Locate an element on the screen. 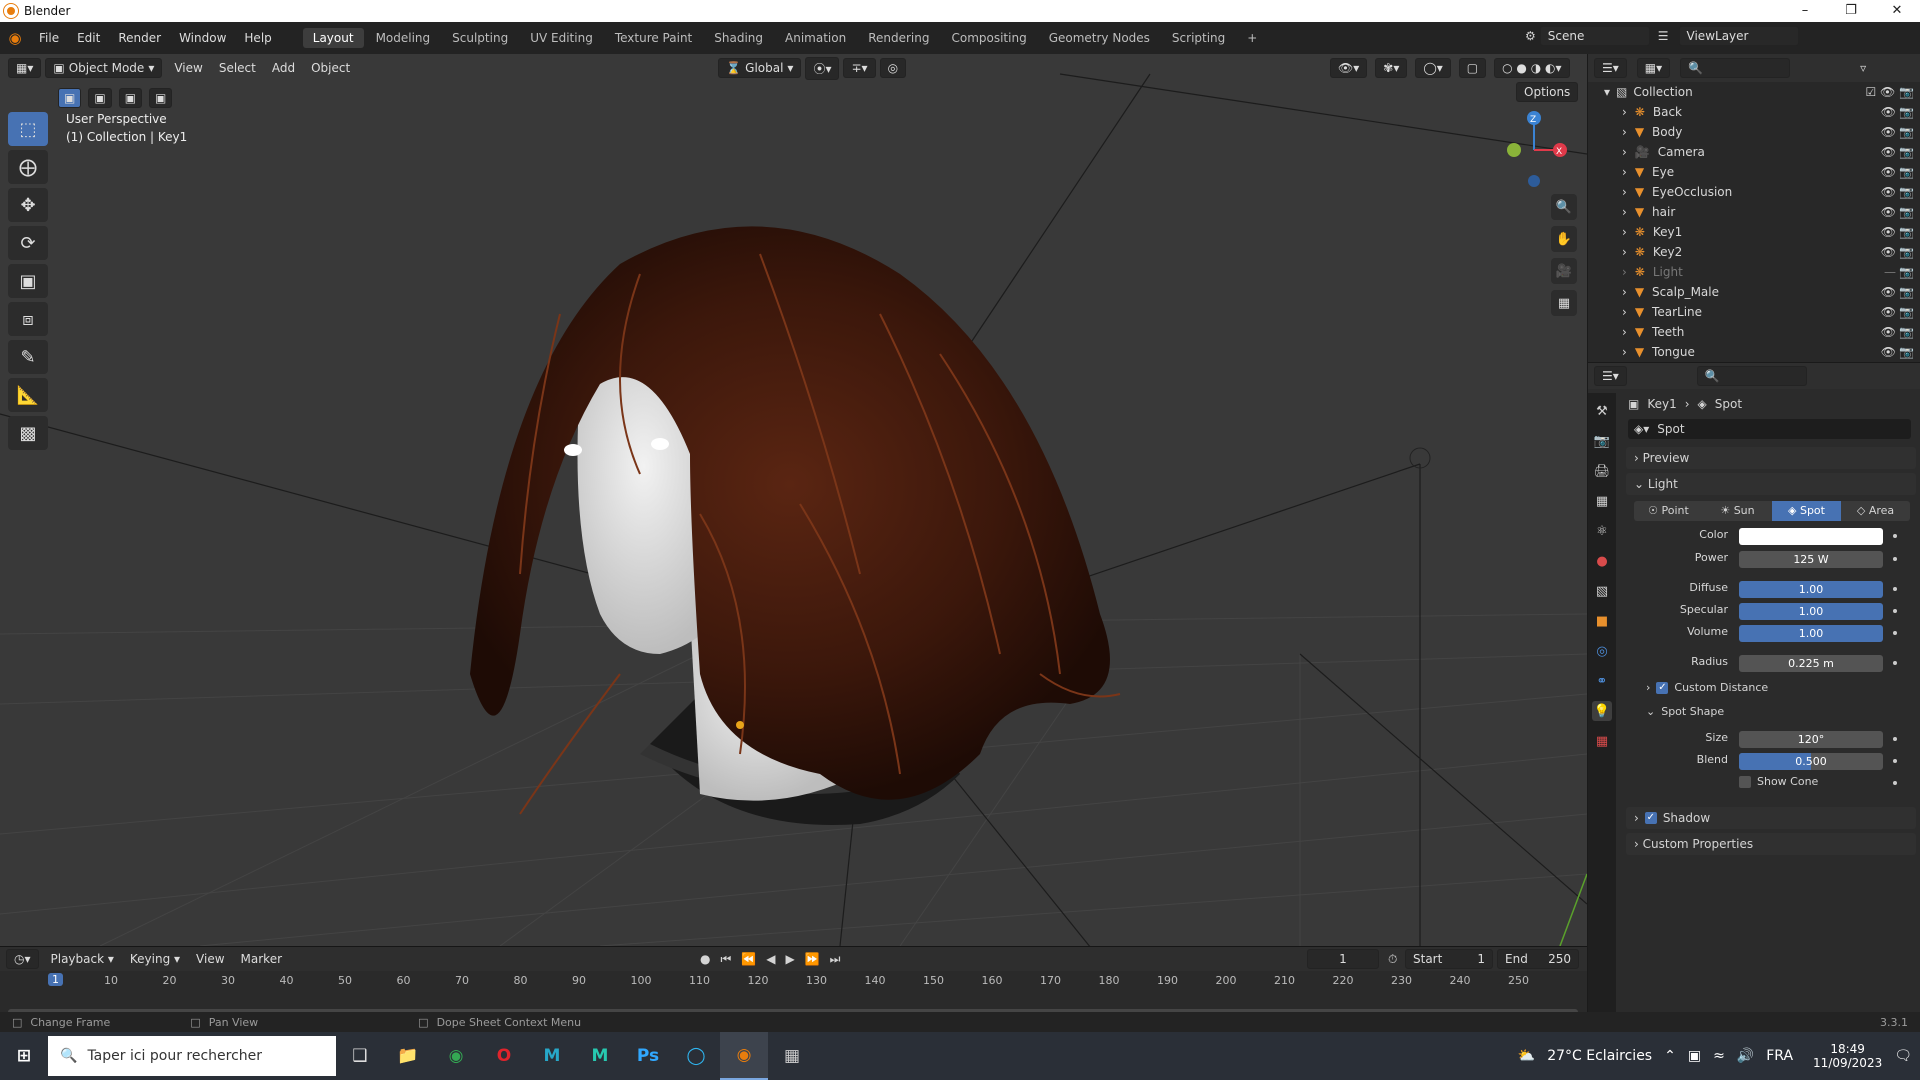 This screenshot has width=1920, height=1080. select-invert-icon: ▣ is located at coordinates (161, 98).